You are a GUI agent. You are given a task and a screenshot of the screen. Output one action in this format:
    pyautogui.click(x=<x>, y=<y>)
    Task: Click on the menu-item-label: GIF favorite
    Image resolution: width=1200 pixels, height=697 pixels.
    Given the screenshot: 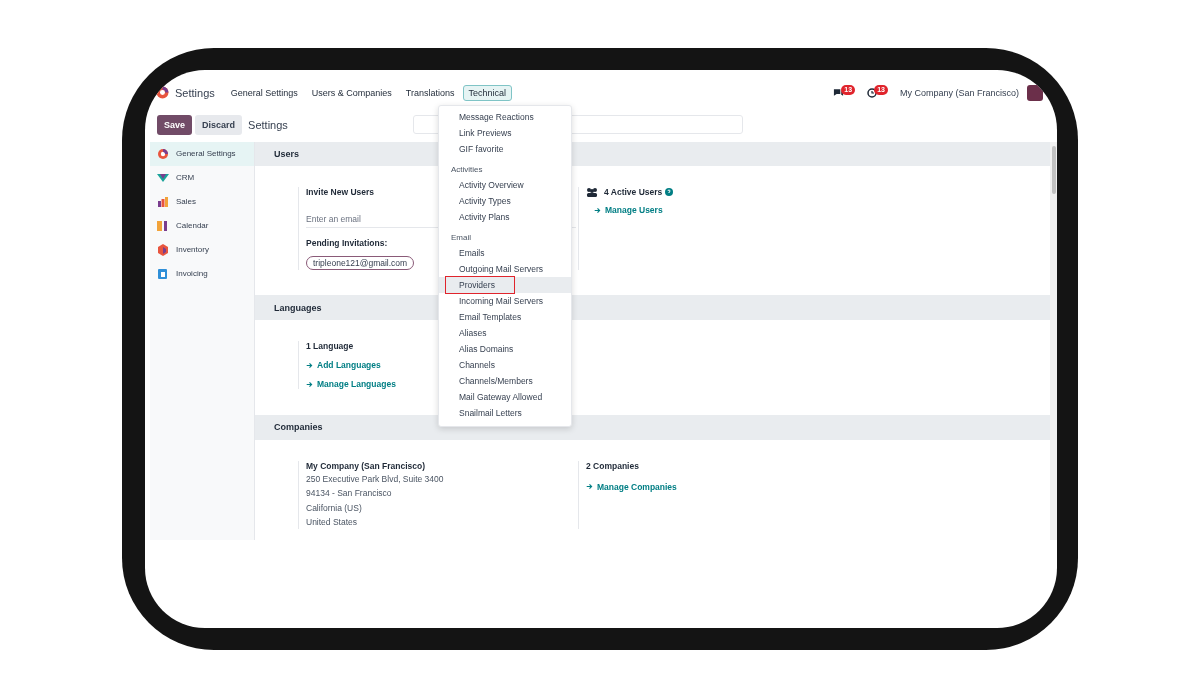 What is the action you would take?
    pyautogui.click(x=481, y=149)
    